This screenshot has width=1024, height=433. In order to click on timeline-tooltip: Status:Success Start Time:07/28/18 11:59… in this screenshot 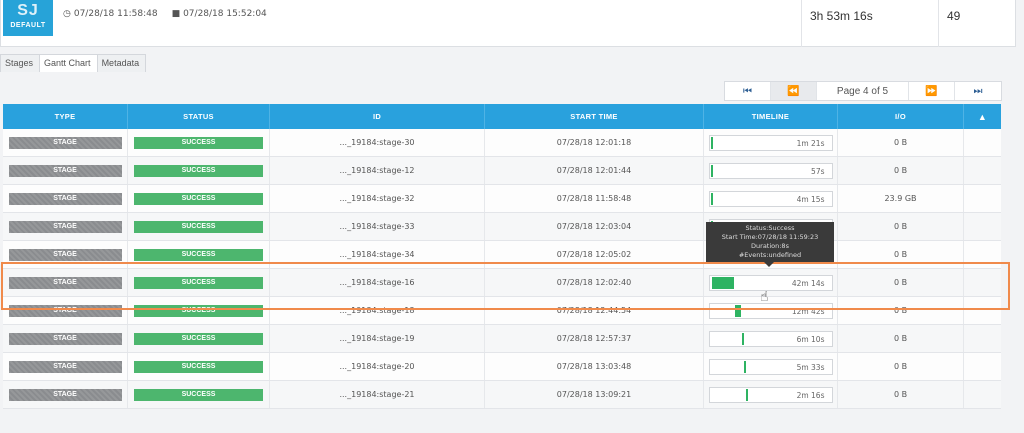, I will do `click(770, 244)`.